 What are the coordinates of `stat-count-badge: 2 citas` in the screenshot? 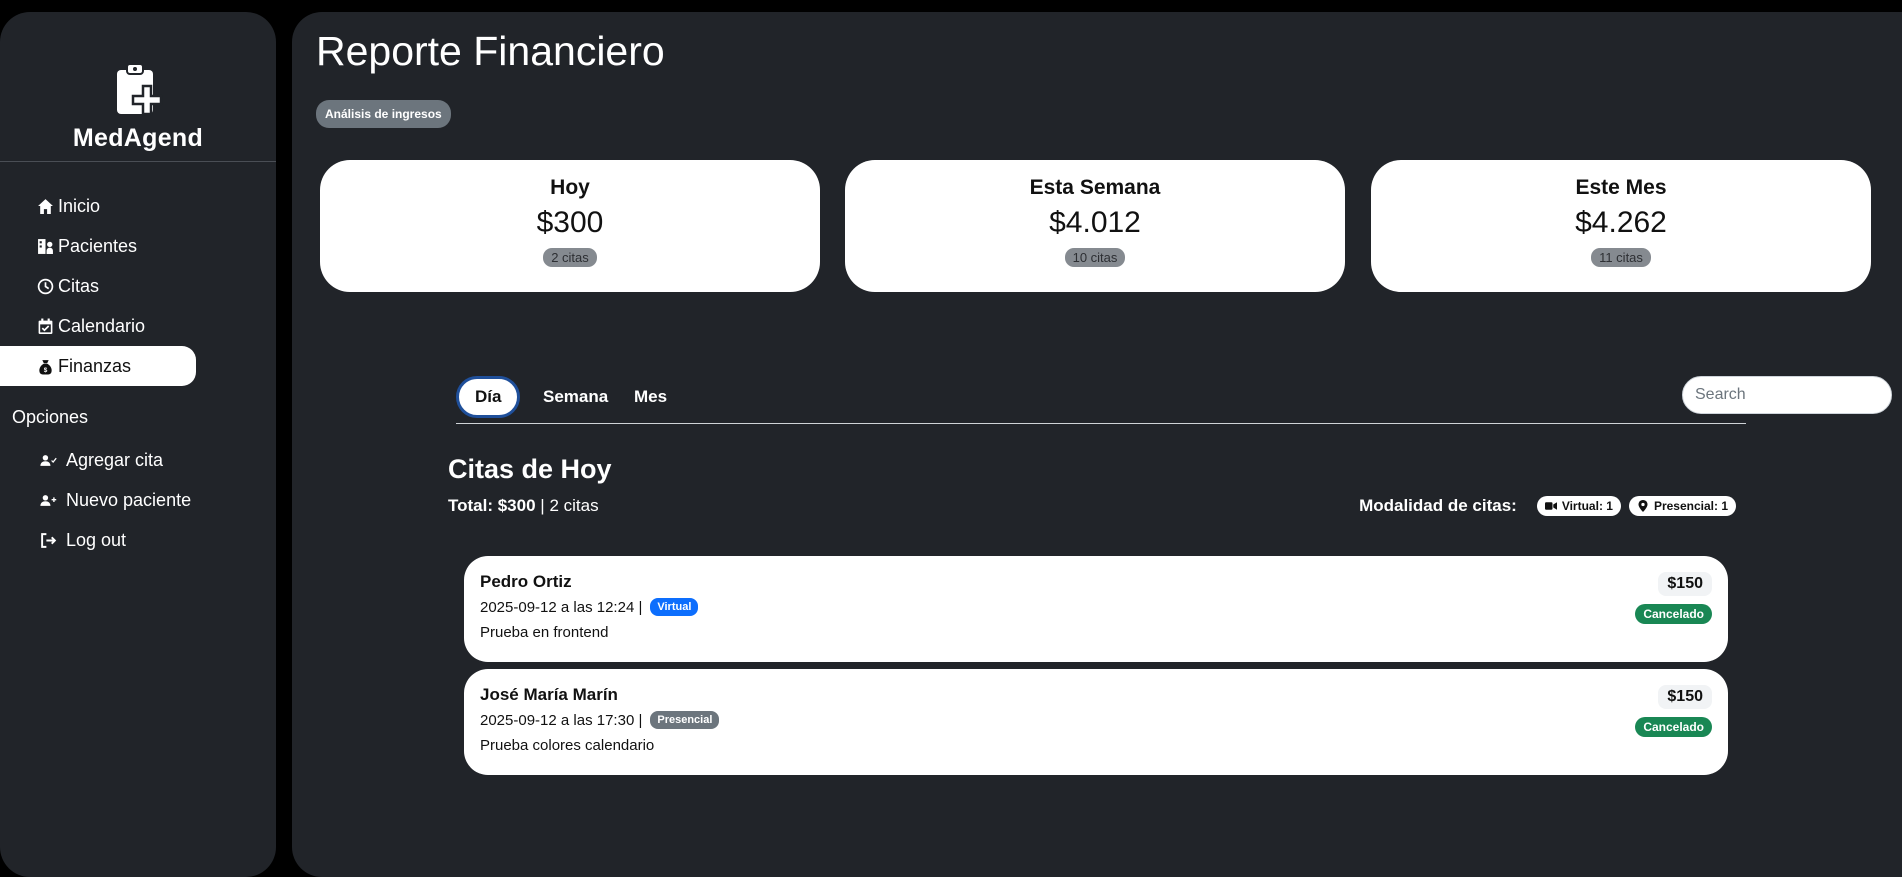 It's located at (570, 257).